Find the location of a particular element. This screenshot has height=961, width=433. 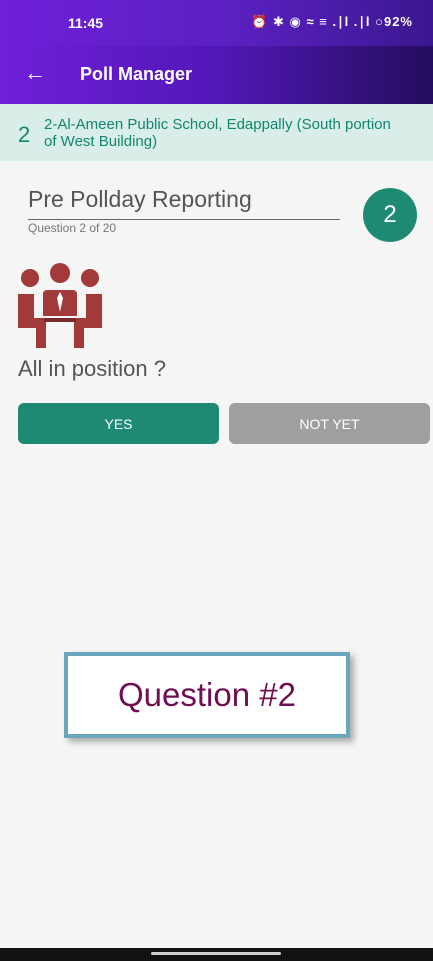

station-number: 2 is located at coordinates (24, 134).